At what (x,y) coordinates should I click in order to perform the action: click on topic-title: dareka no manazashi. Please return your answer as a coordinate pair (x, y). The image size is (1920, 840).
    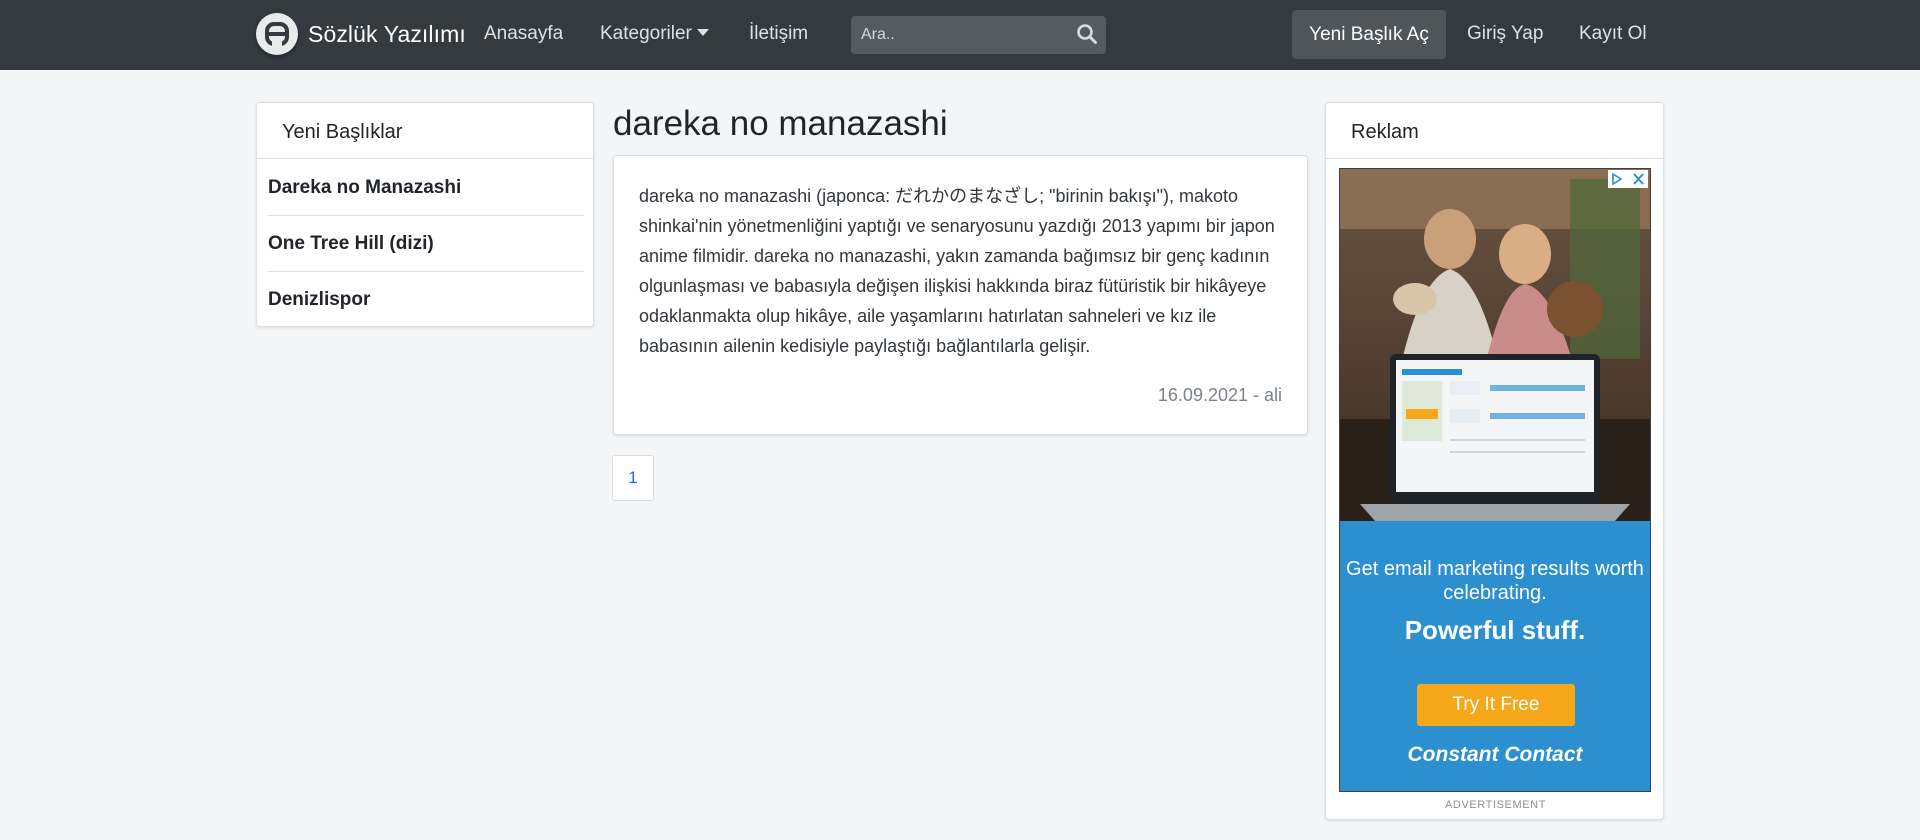
    Looking at the image, I should click on (780, 123).